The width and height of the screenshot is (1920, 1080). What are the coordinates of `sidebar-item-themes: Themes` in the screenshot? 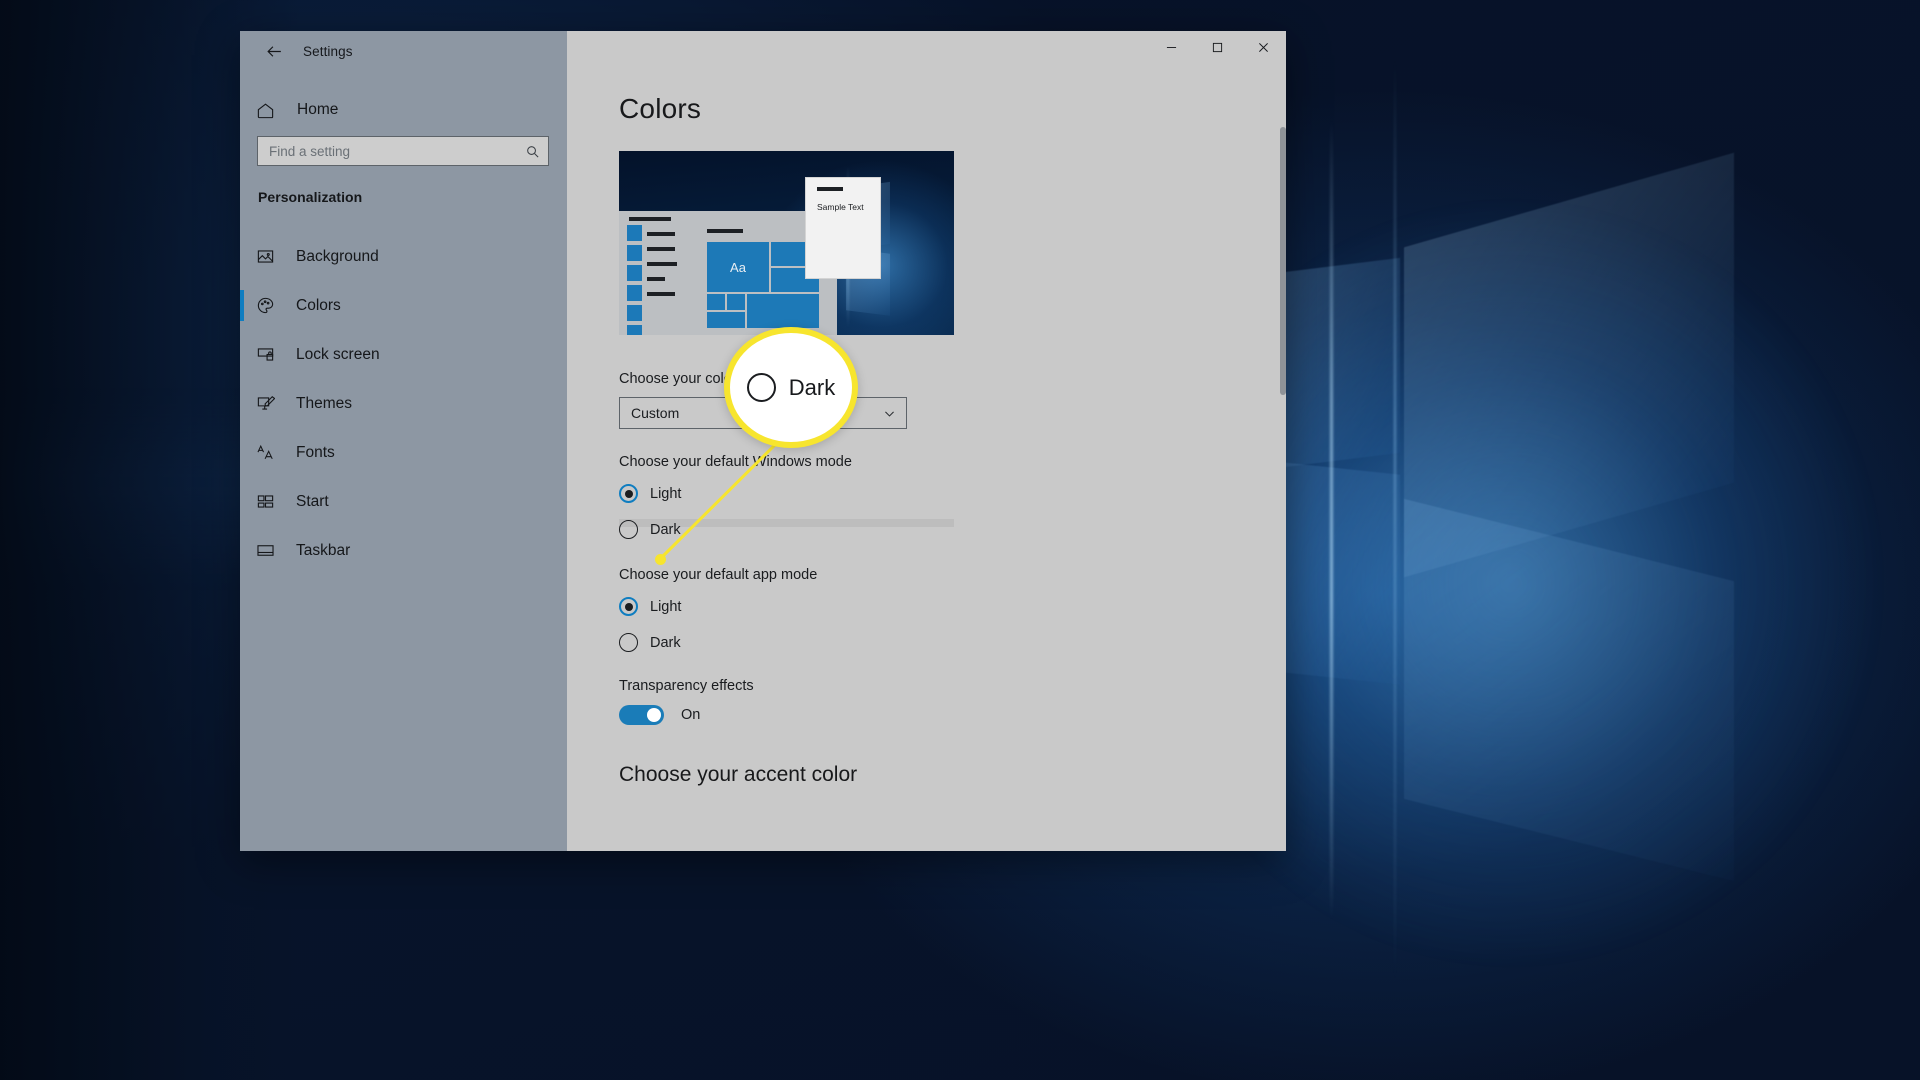 It's located at (403, 403).